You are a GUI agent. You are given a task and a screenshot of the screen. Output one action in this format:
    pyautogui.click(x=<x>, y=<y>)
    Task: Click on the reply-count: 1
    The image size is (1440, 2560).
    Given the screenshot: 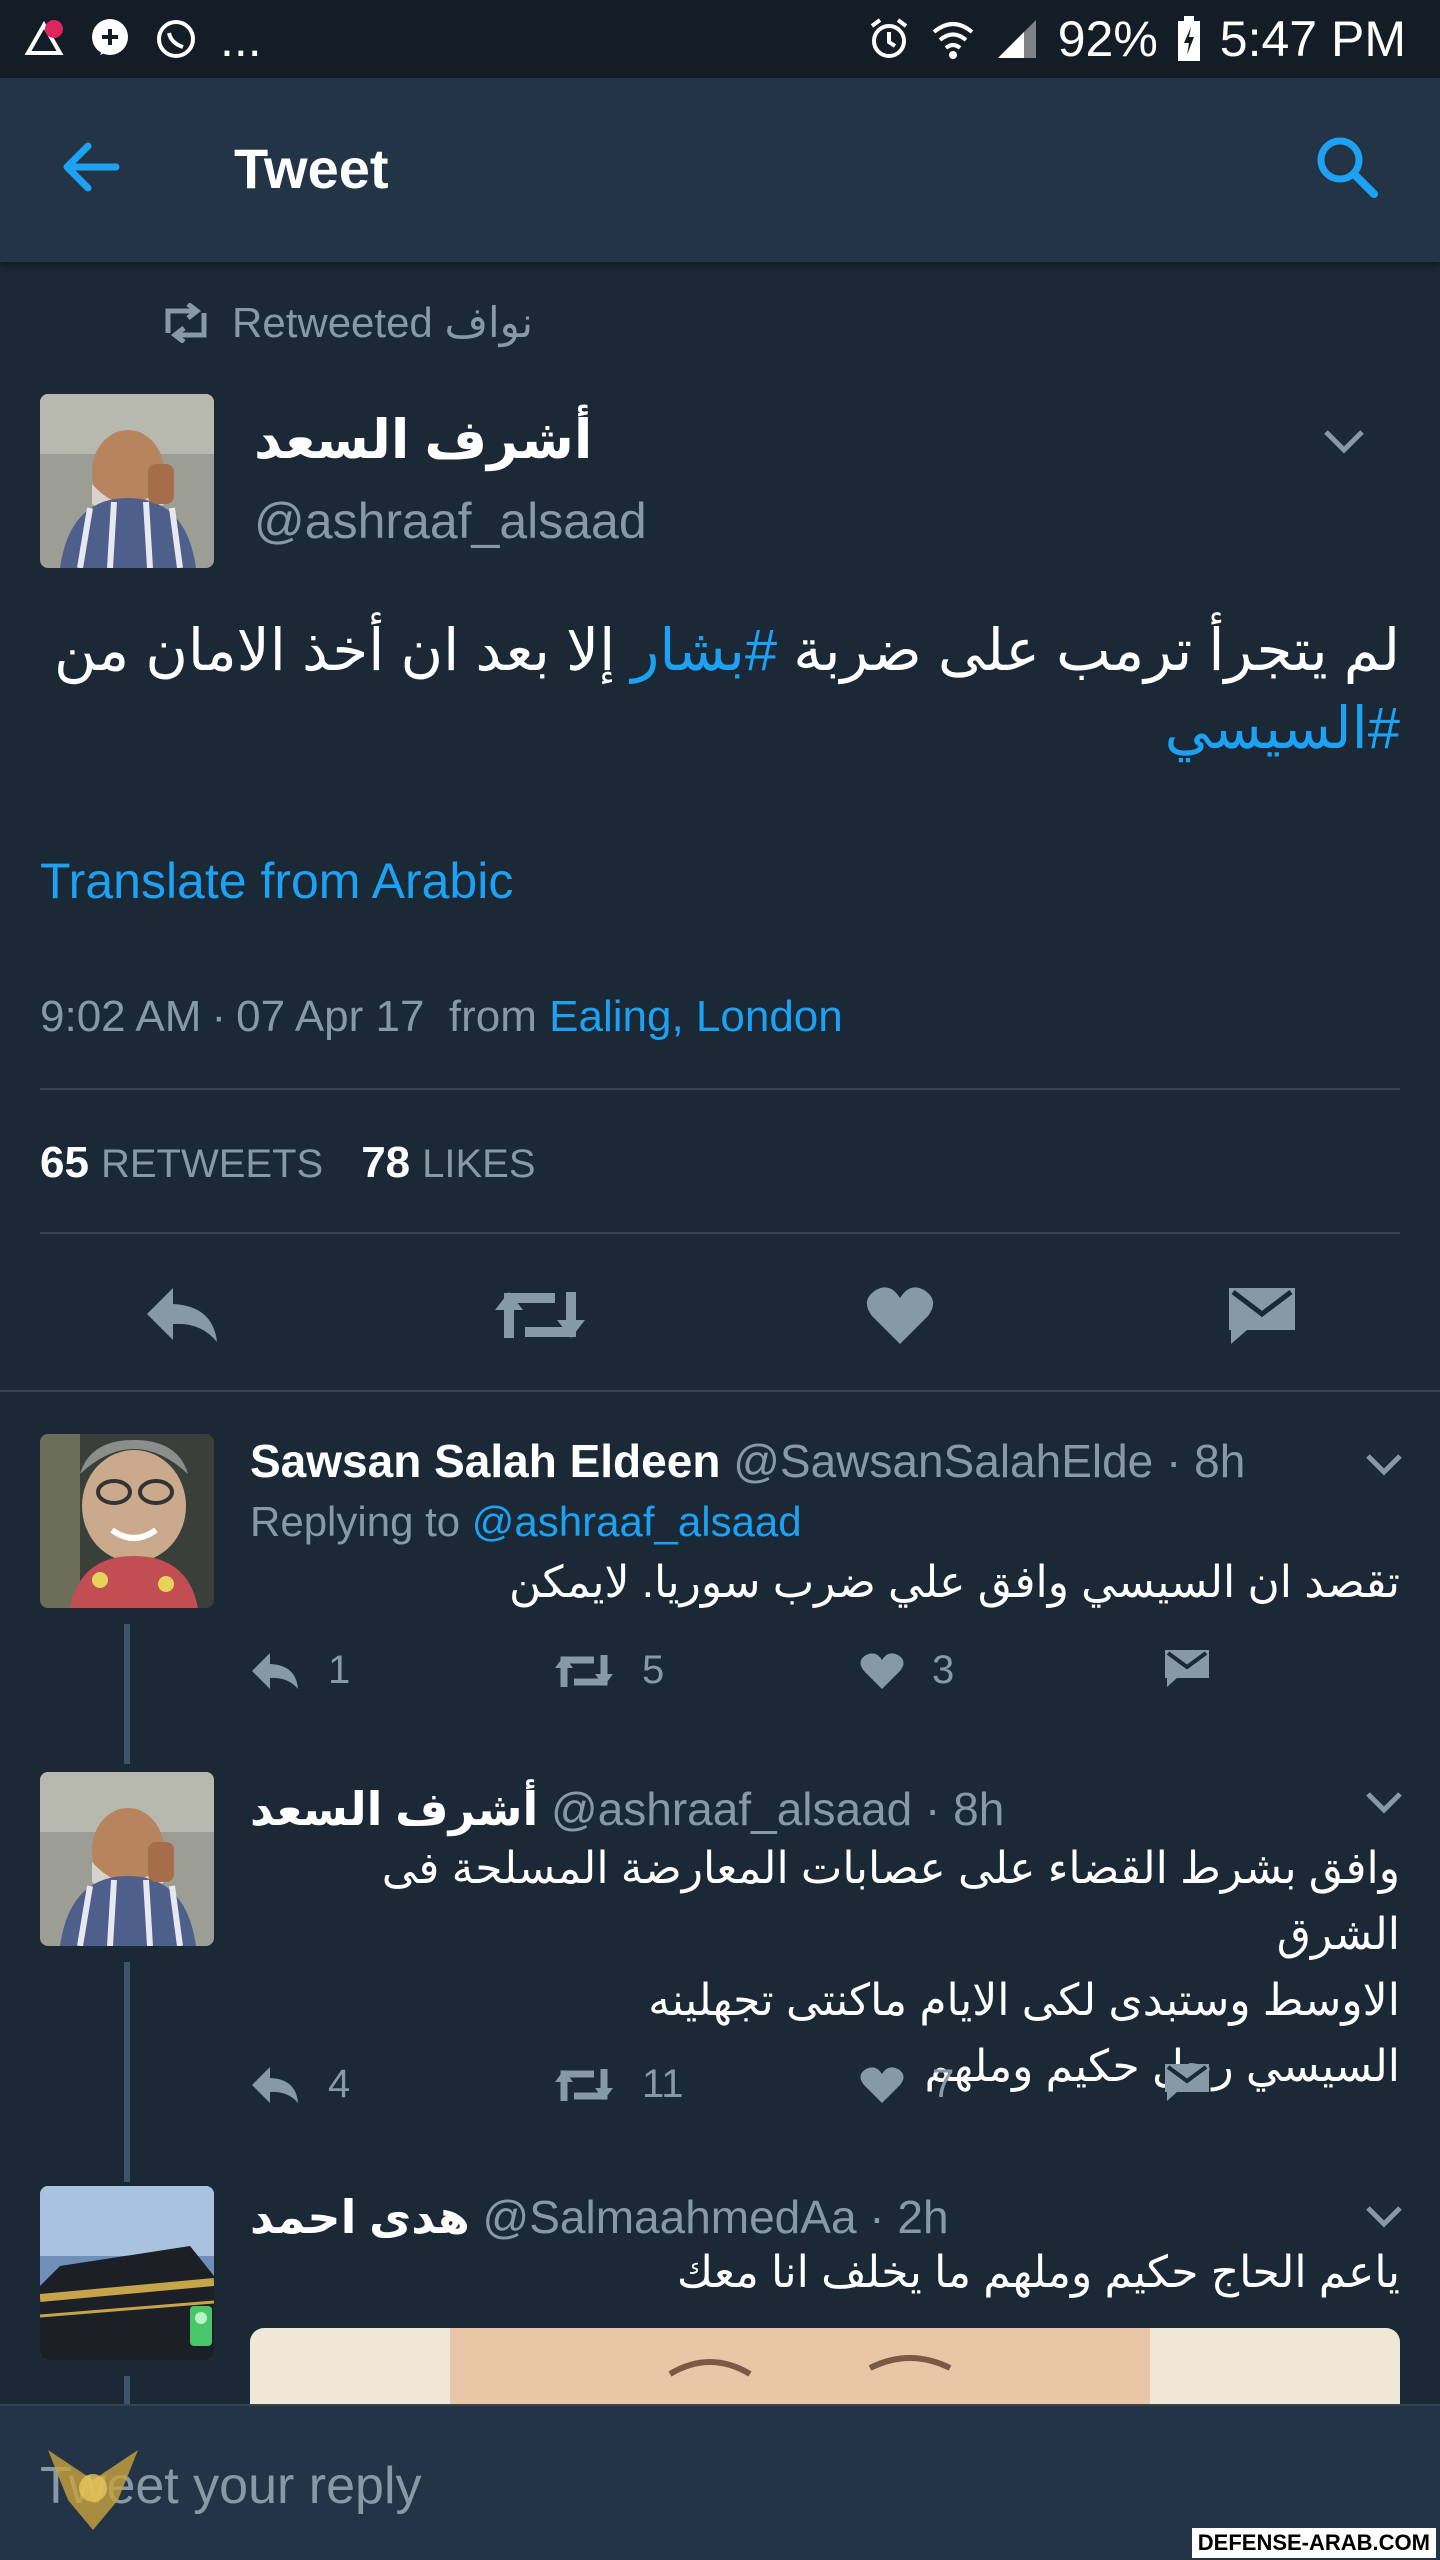 What is the action you would take?
    pyautogui.click(x=339, y=1670)
    